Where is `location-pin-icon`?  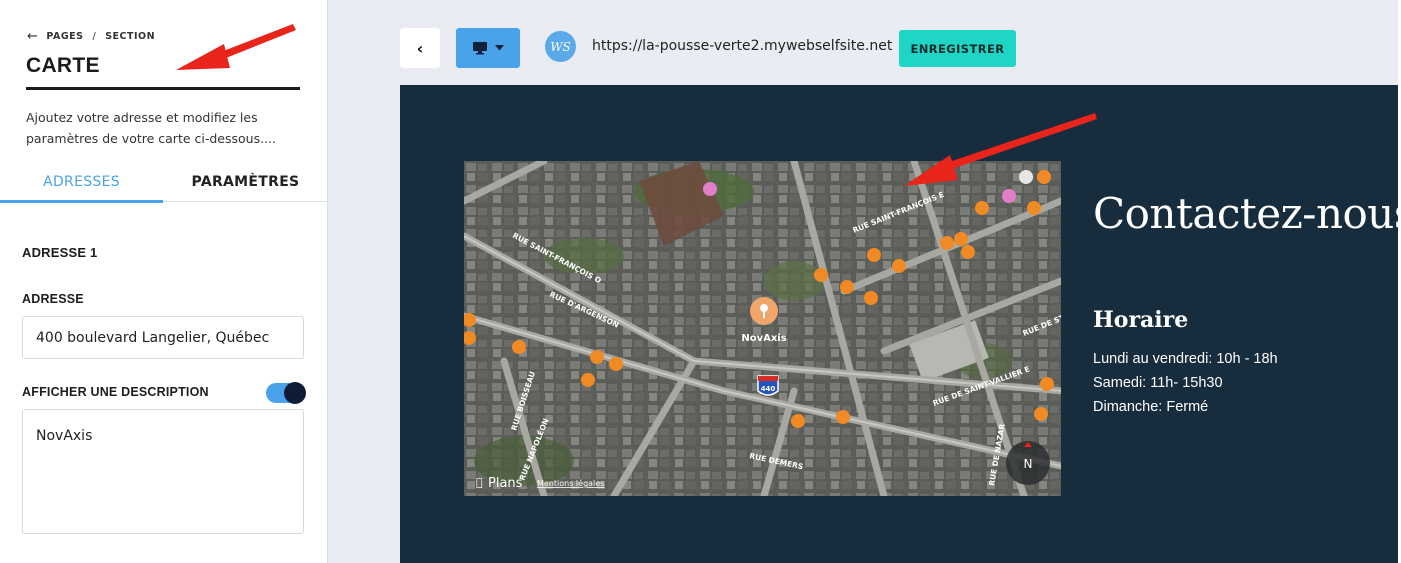
location-pin-icon is located at coordinates (764, 311).